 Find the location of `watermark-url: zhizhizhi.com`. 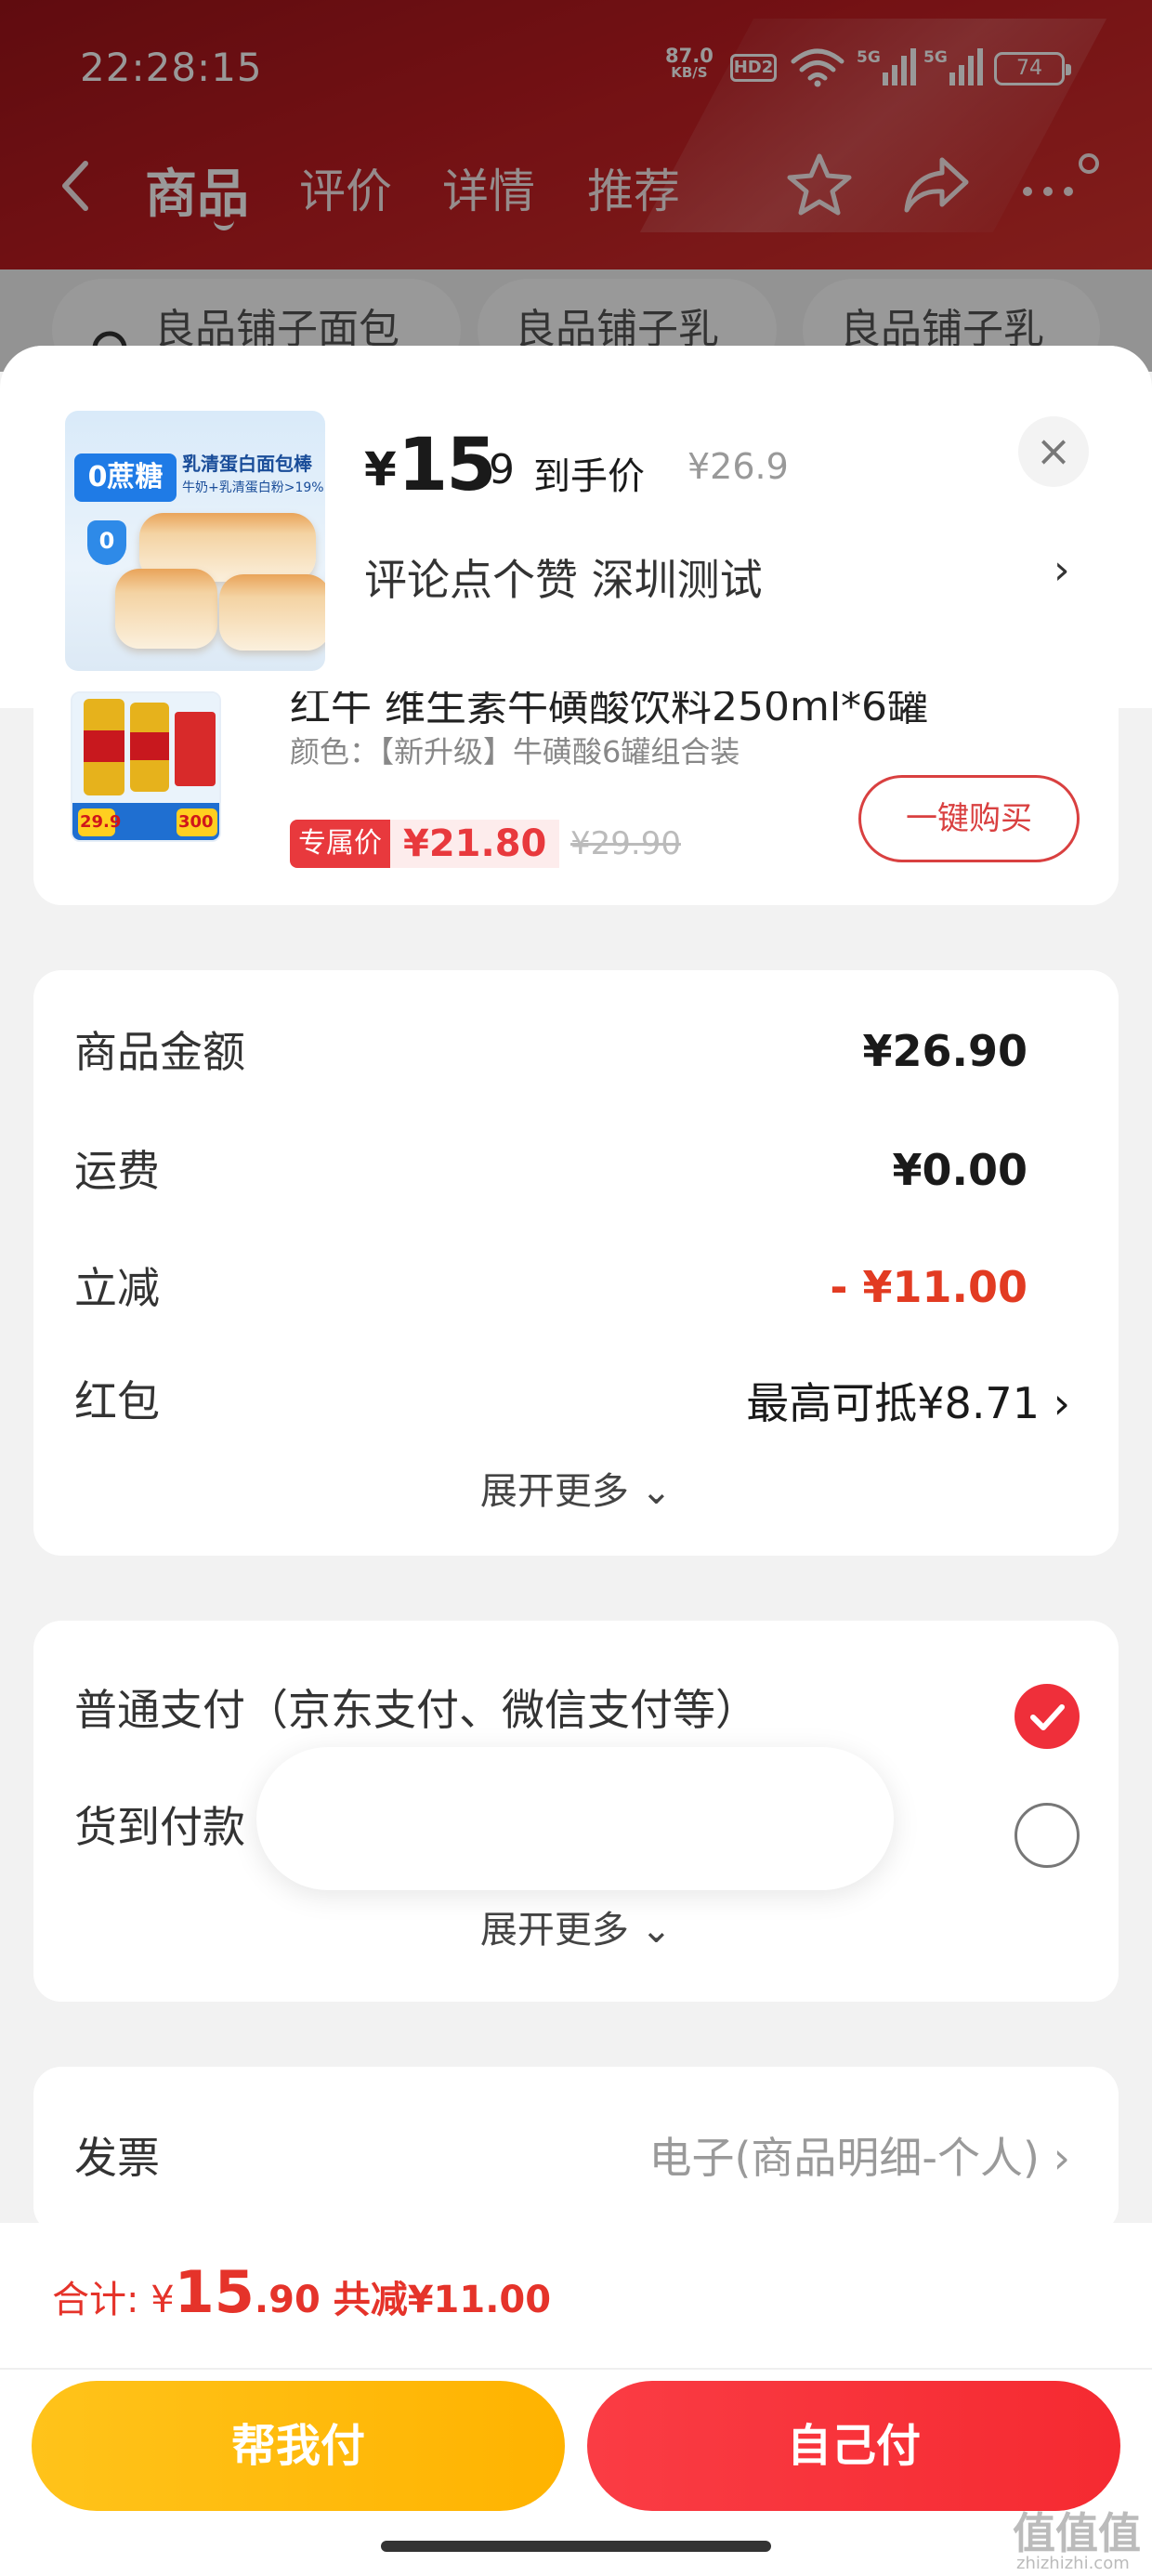

watermark-url: zhizhizhi.com is located at coordinates (1073, 2563).